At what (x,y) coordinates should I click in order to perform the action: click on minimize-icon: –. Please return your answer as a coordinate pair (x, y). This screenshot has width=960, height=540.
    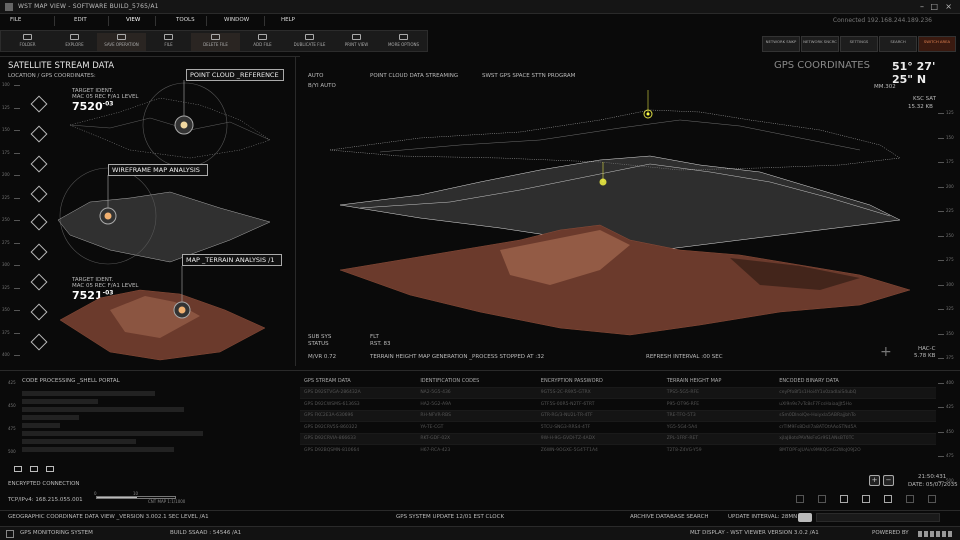
    Looking at the image, I should click on (922, 6).